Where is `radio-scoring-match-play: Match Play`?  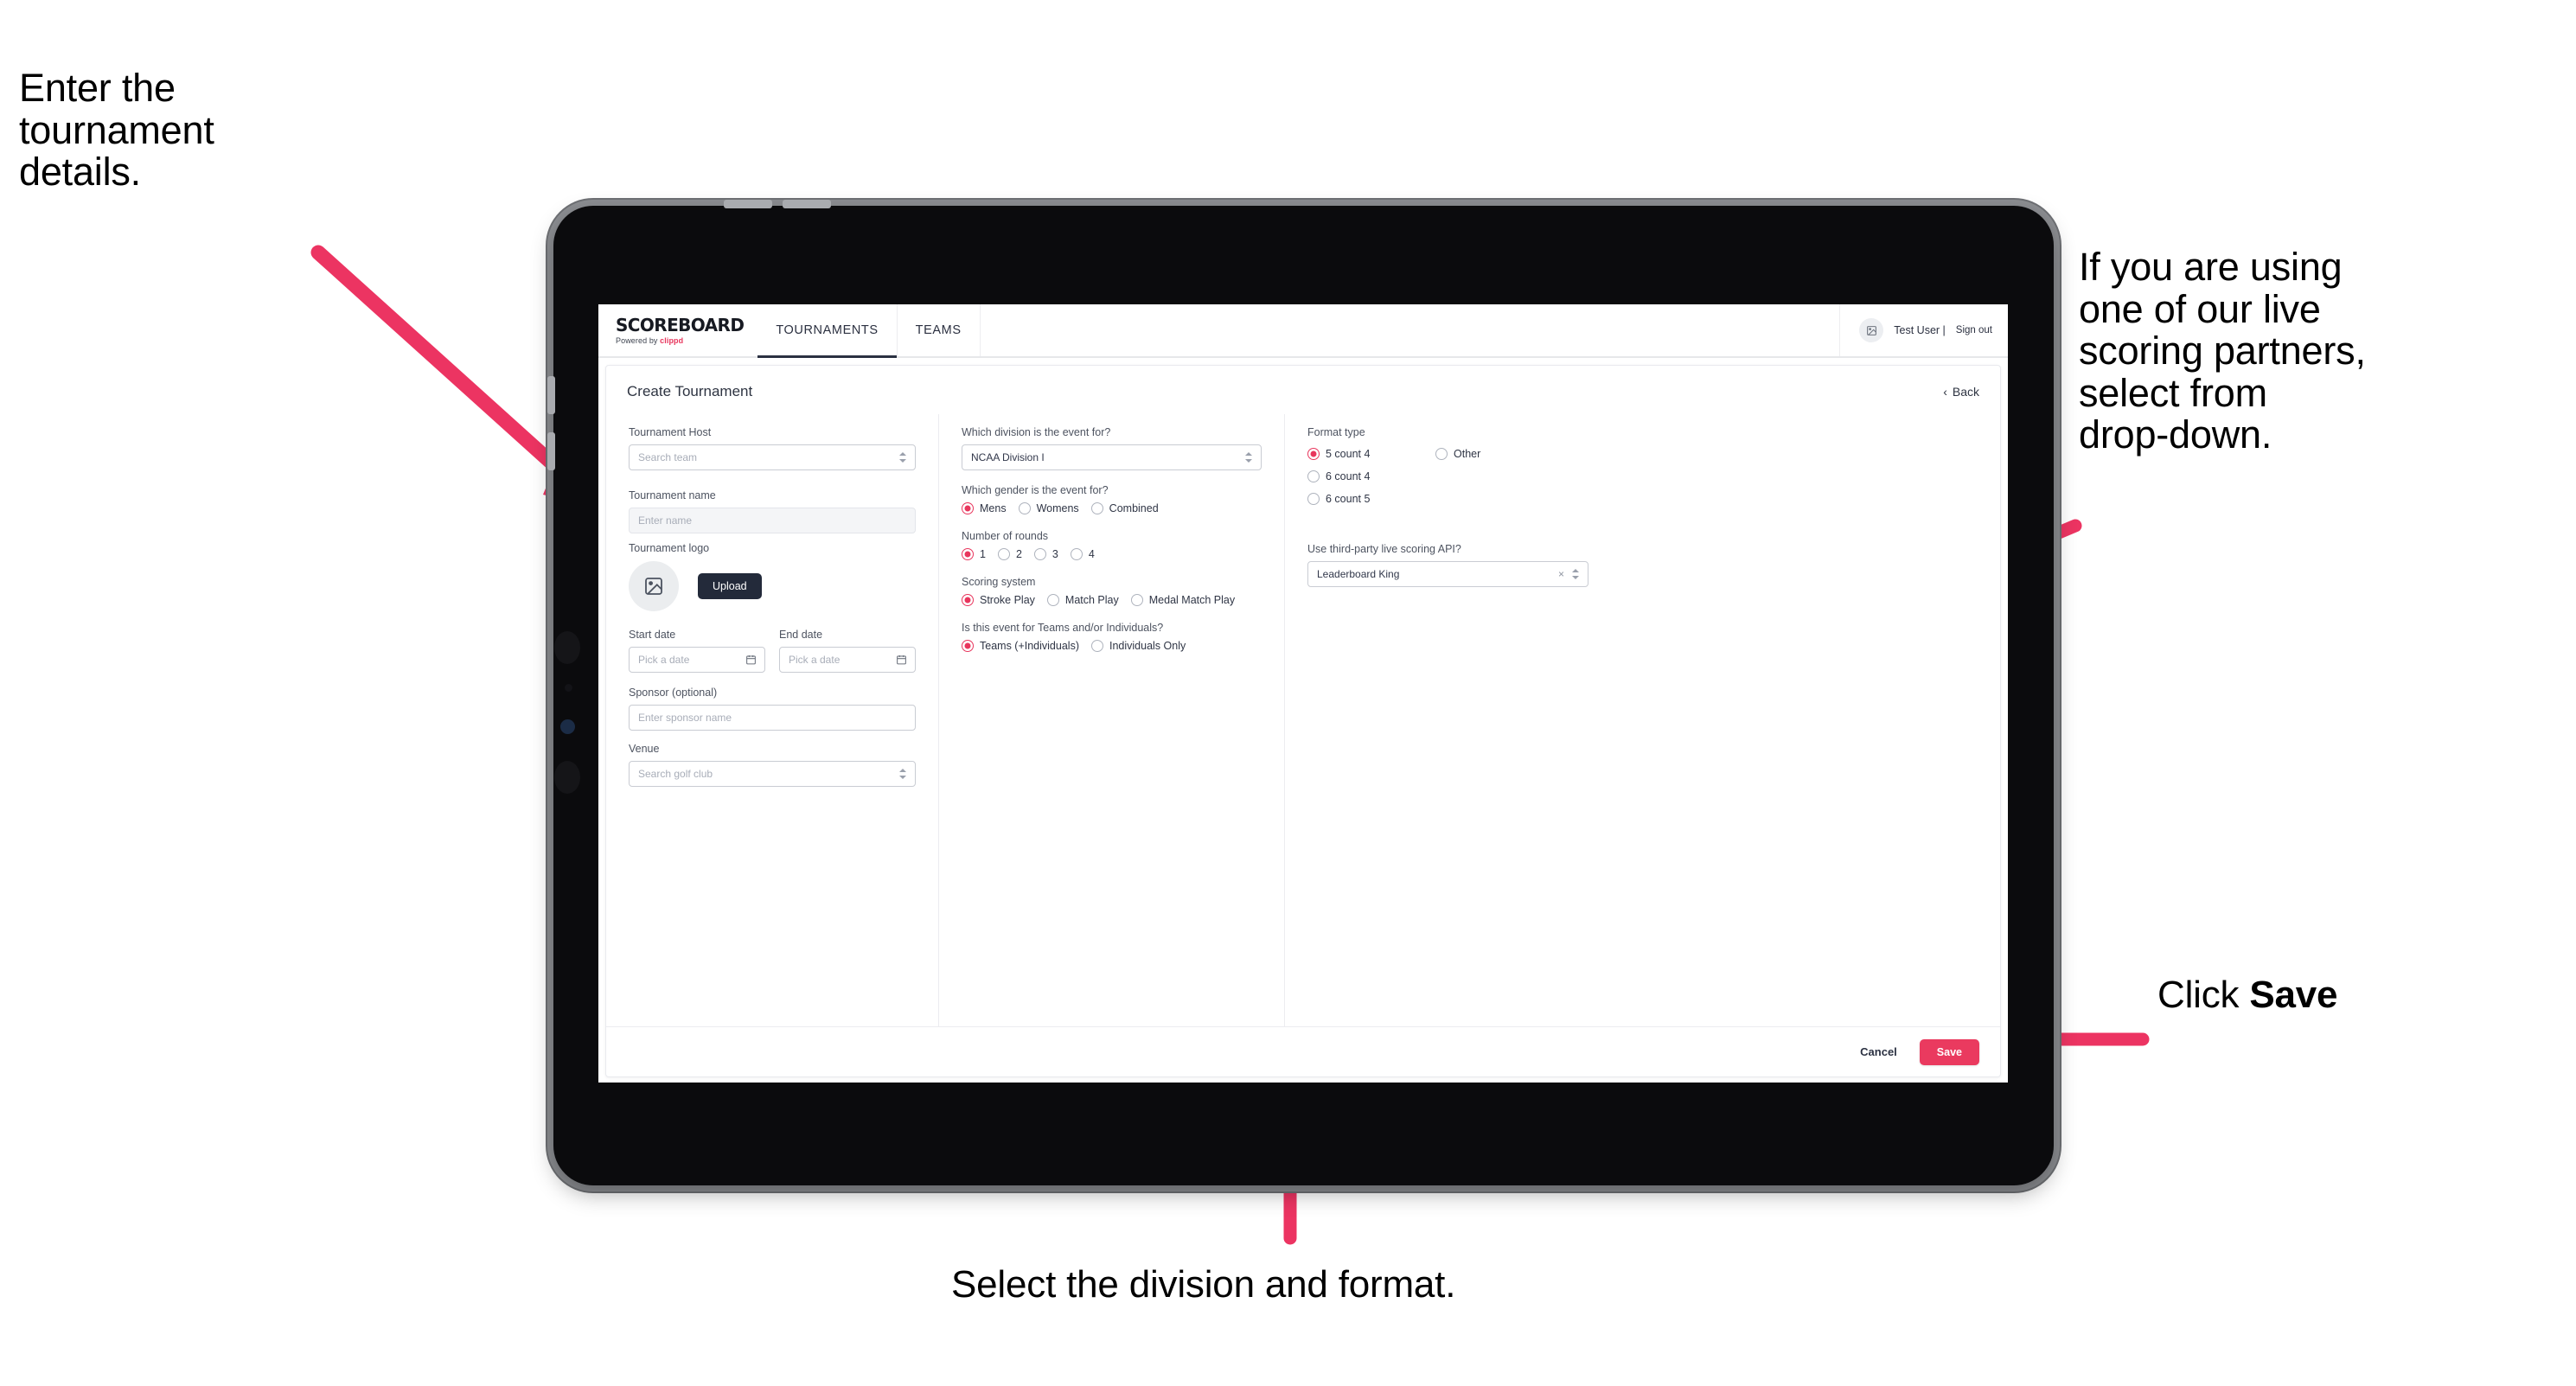
radio-scoring-match-play: Match Play is located at coordinates (1083, 600).